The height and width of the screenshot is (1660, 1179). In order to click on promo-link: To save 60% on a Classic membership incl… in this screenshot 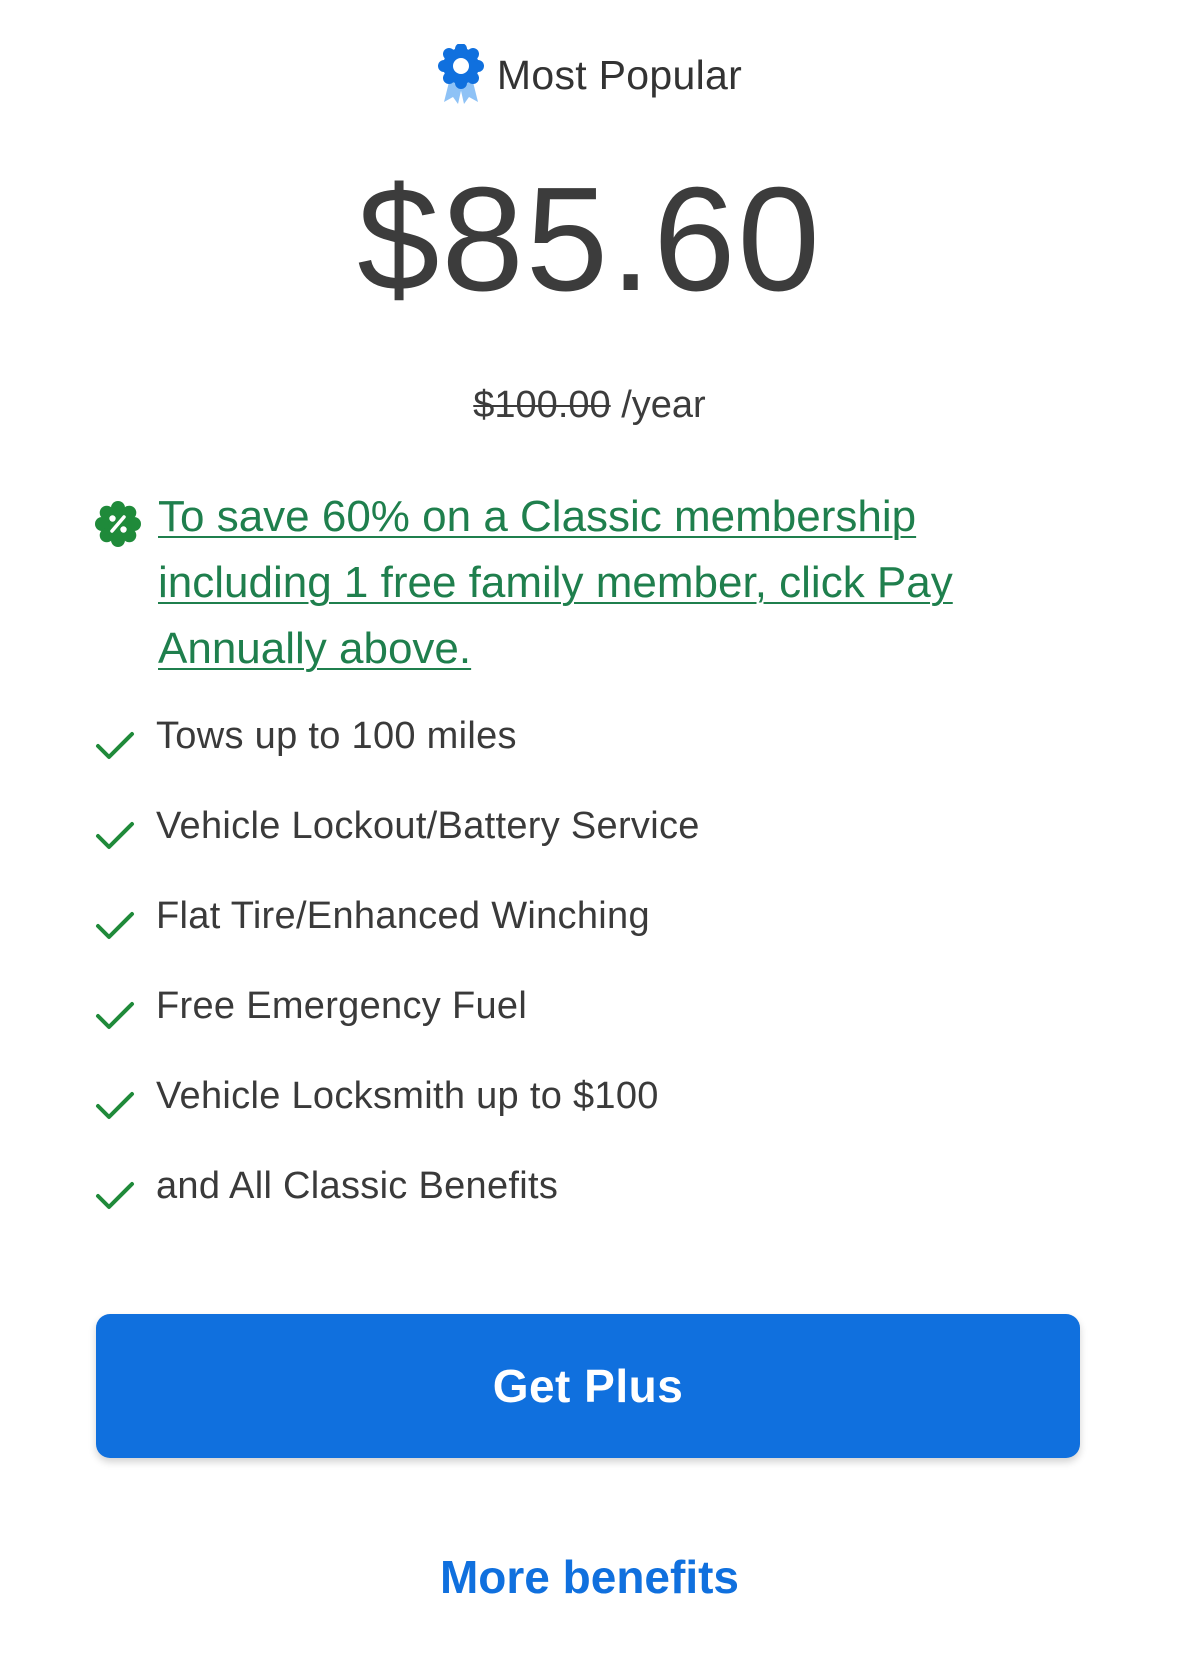, I will do `click(608, 583)`.